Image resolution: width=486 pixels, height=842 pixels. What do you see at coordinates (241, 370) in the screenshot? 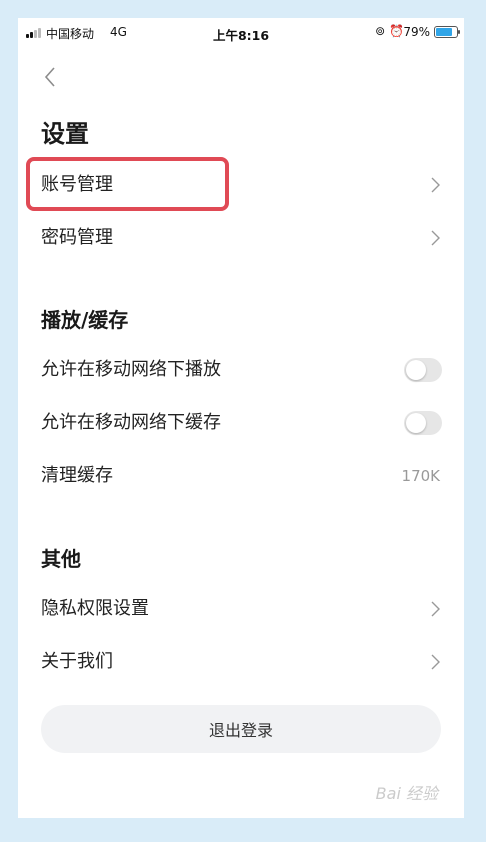
I see `mobile-play-item: 允许在移动网络下播放` at bounding box center [241, 370].